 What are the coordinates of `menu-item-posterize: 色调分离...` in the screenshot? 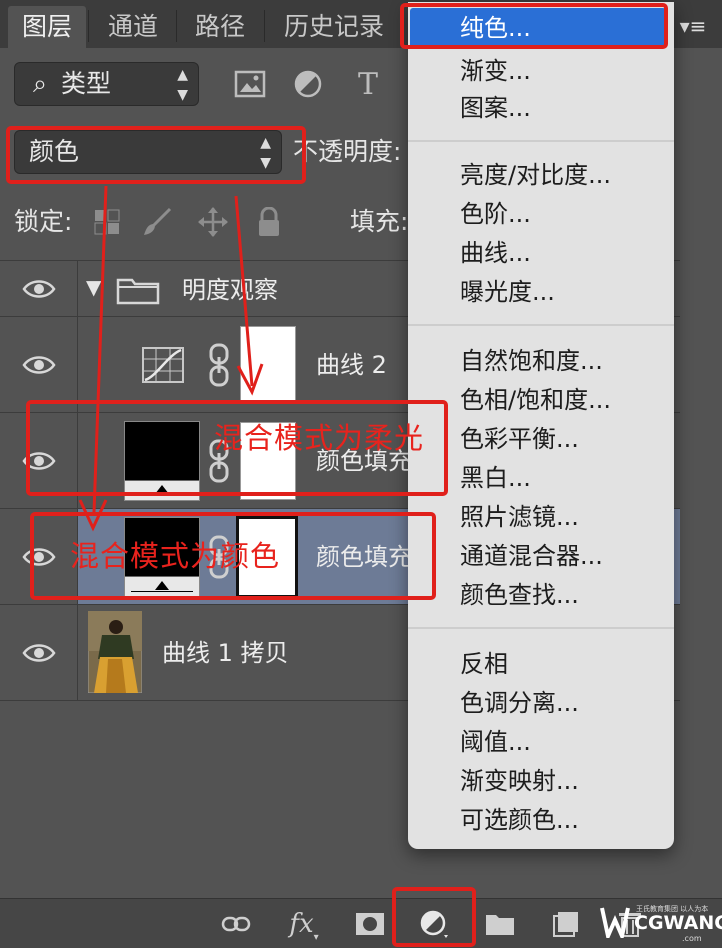 It's located at (519, 703).